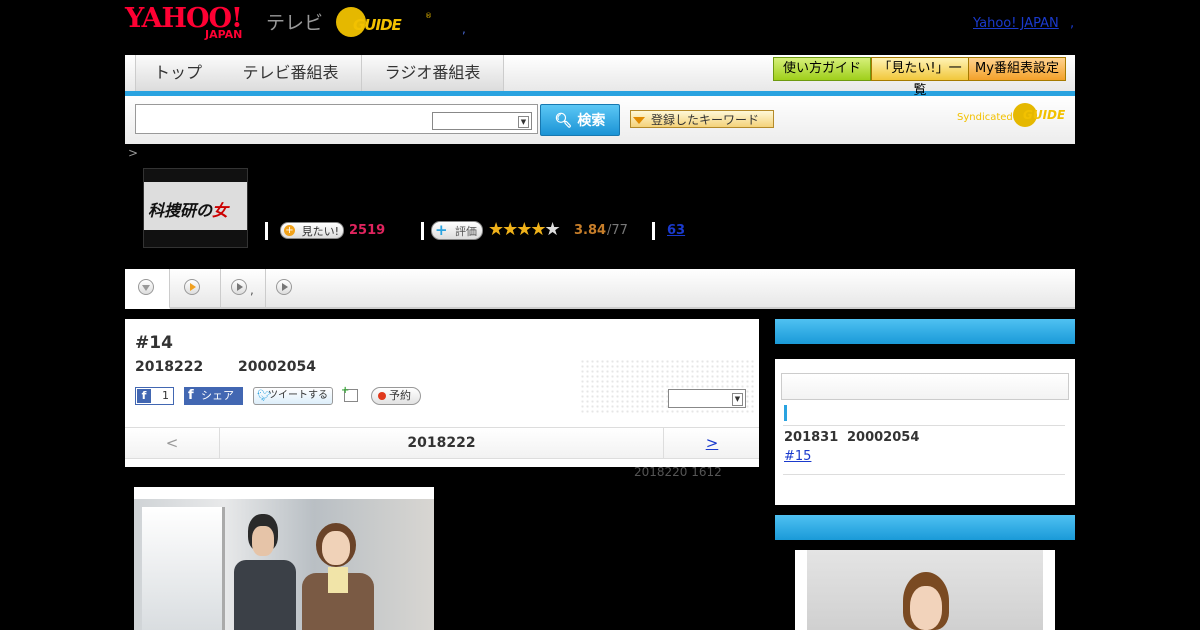 Image resolution: width=1200 pixels, height=630 pixels. Describe the element at coordinates (220, 210) in the screenshot. I see `program-logo-title-accent: 女` at that location.